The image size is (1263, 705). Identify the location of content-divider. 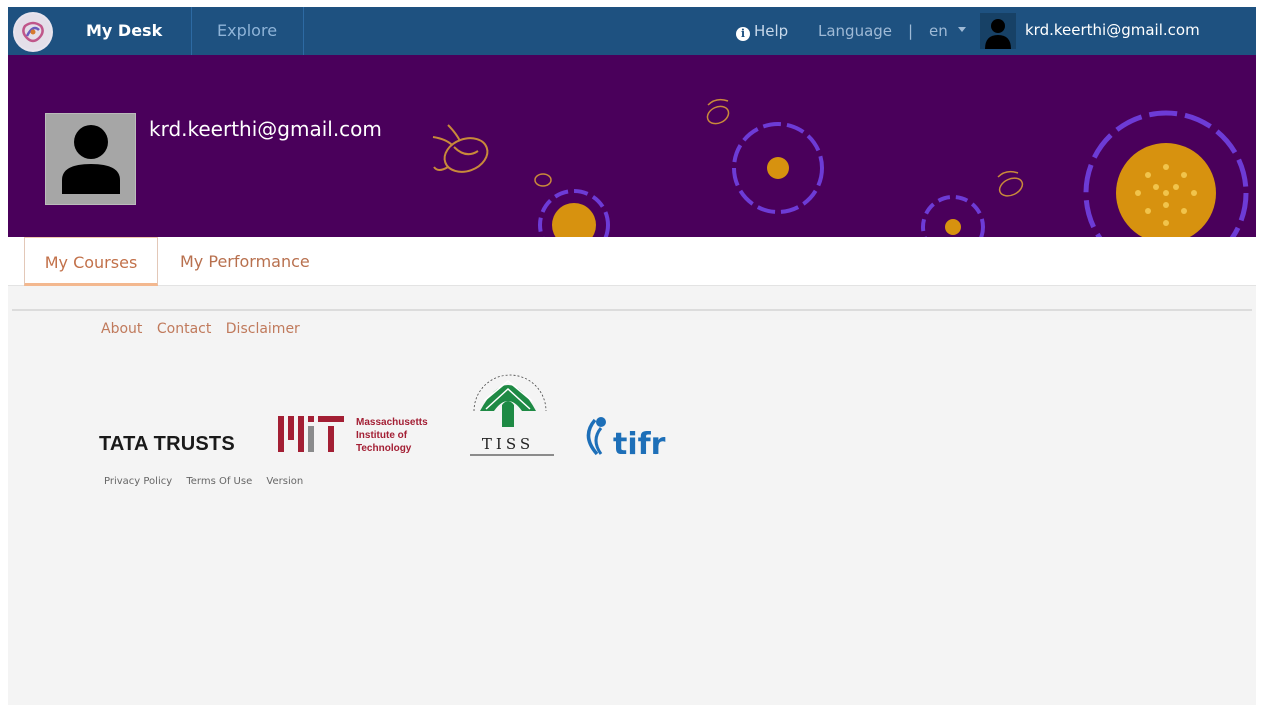
(632, 310).